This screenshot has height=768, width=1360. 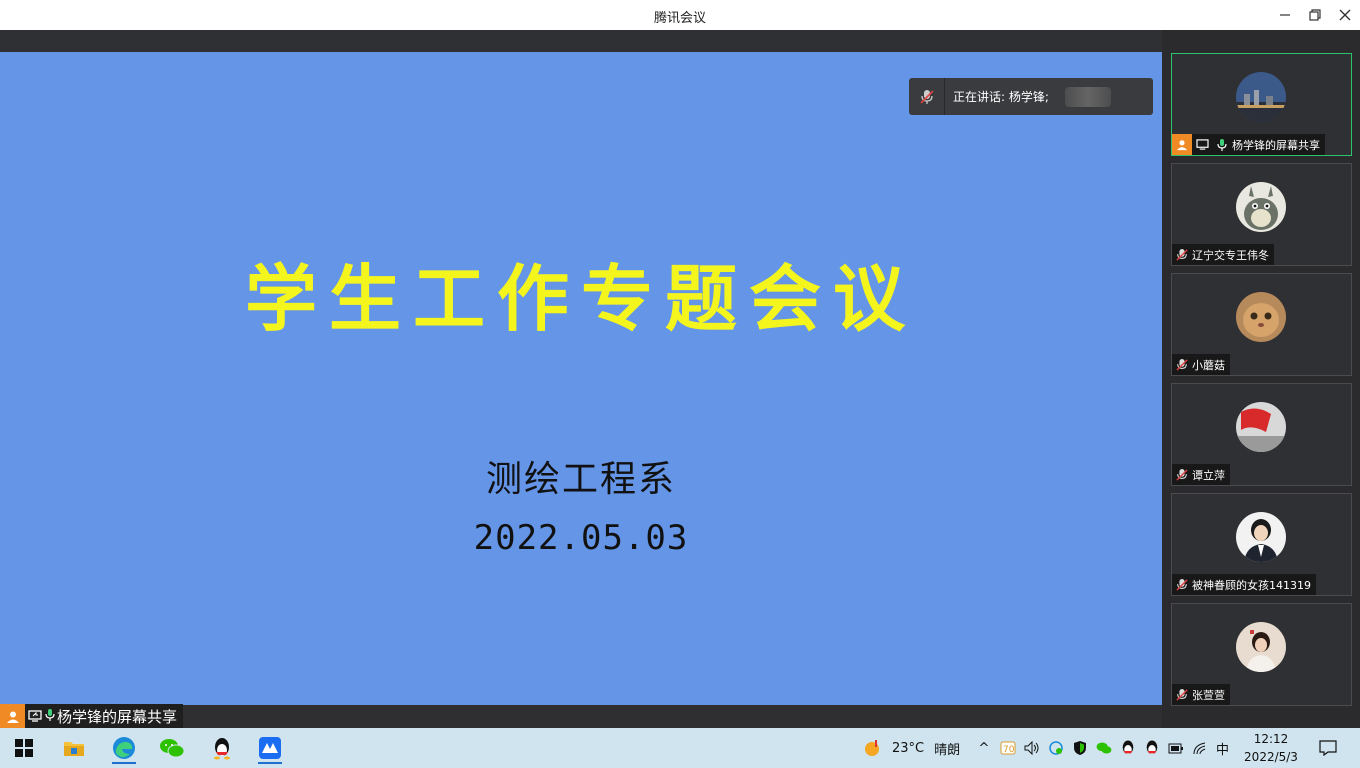 I want to click on participant-tile: 谭立萍, so click(x=1261, y=434).